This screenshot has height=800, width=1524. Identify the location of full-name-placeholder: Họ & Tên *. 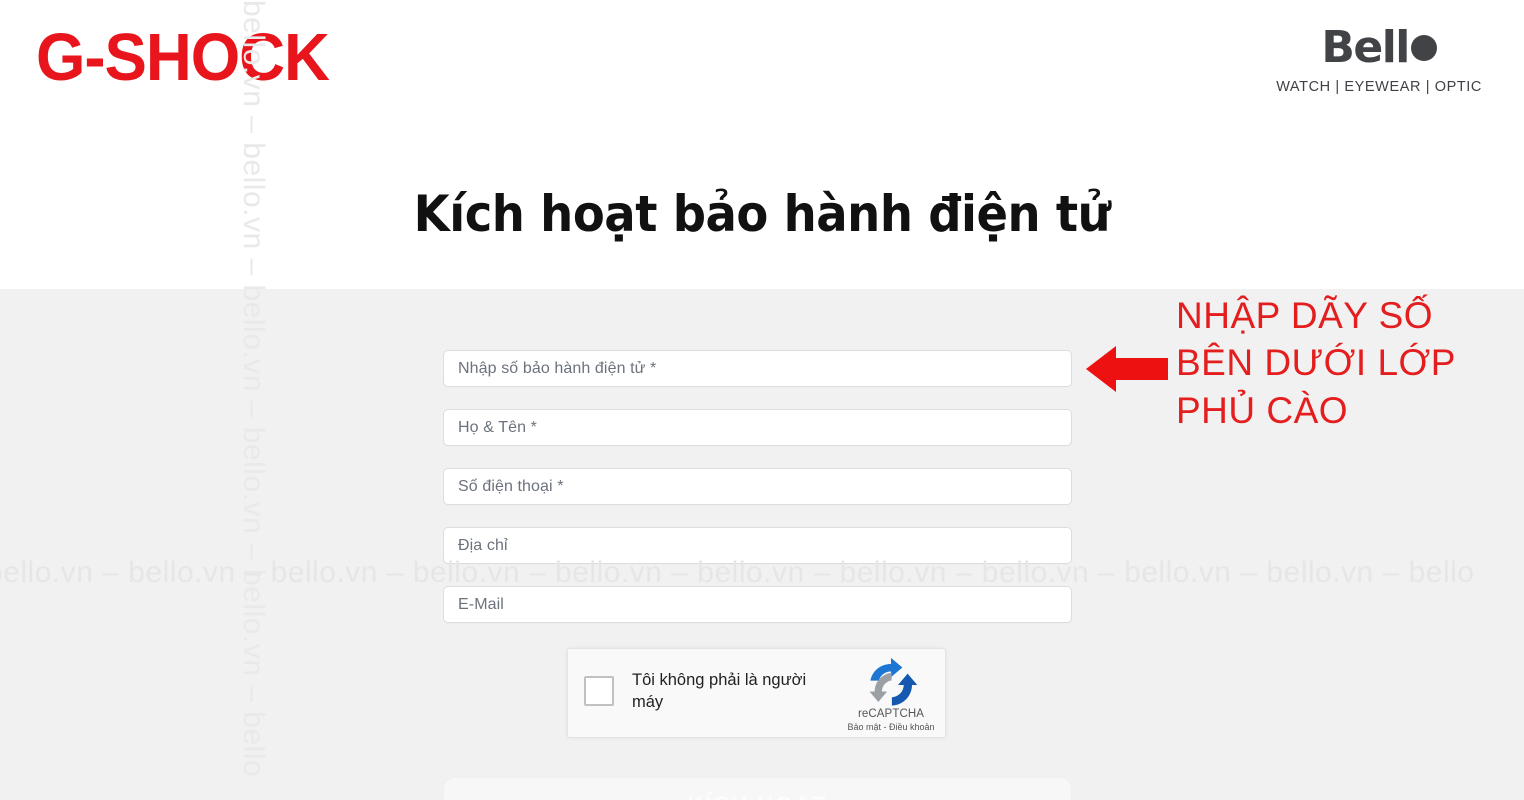
(497, 427).